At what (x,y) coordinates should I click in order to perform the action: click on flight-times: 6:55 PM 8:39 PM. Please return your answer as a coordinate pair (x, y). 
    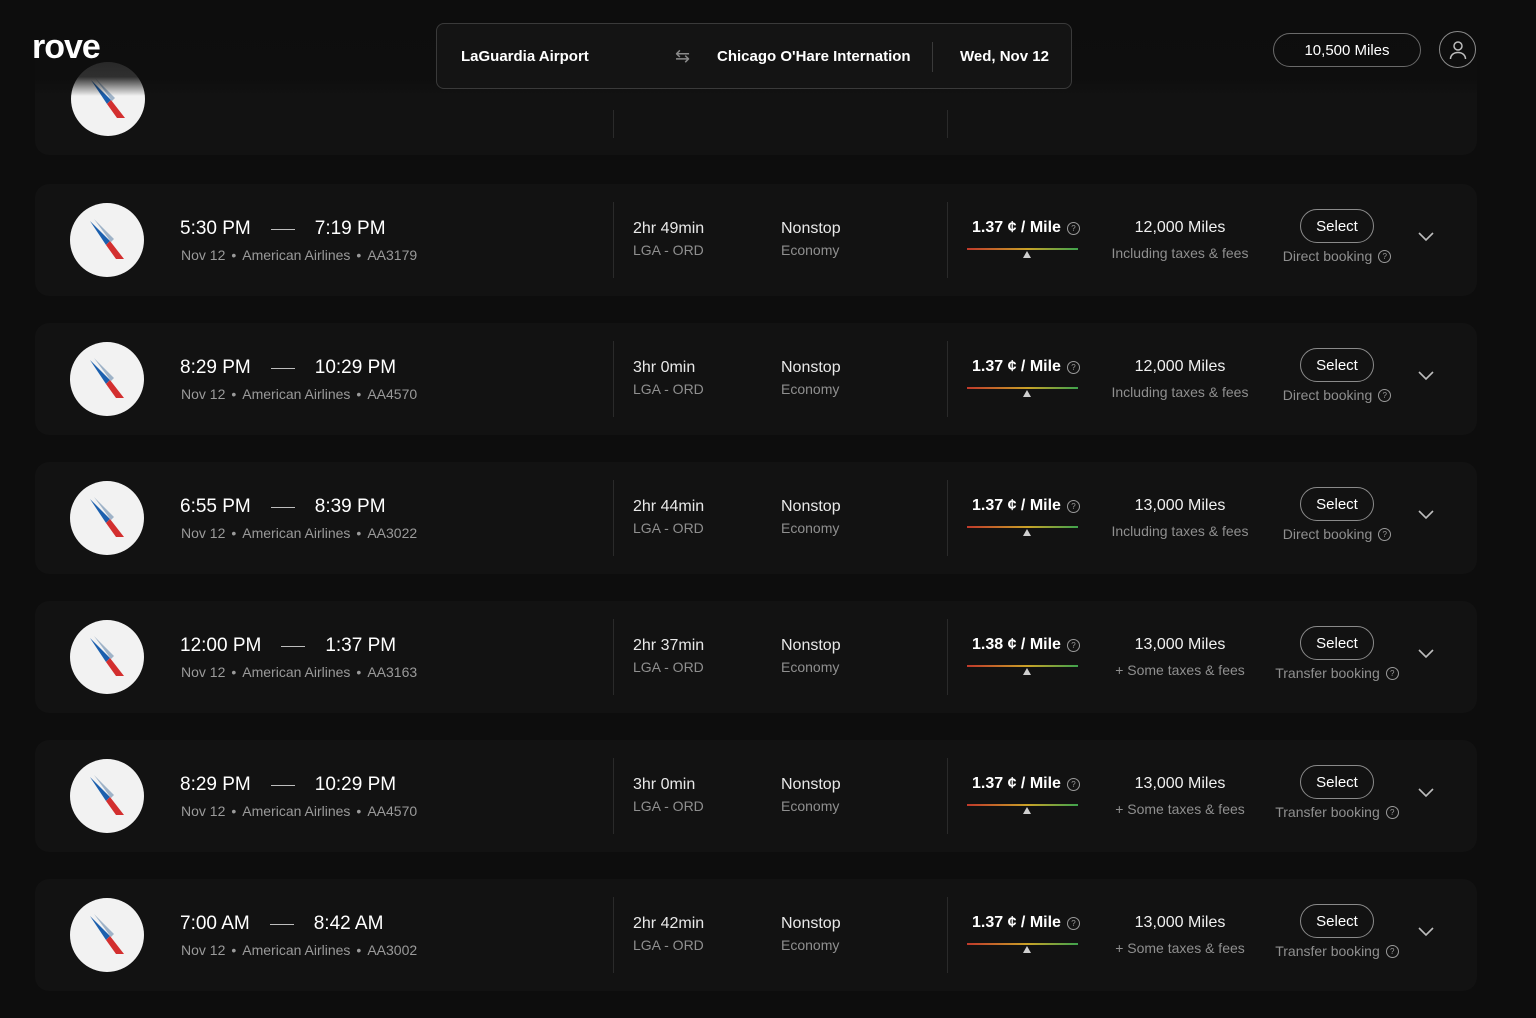
    Looking at the image, I should click on (283, 507).